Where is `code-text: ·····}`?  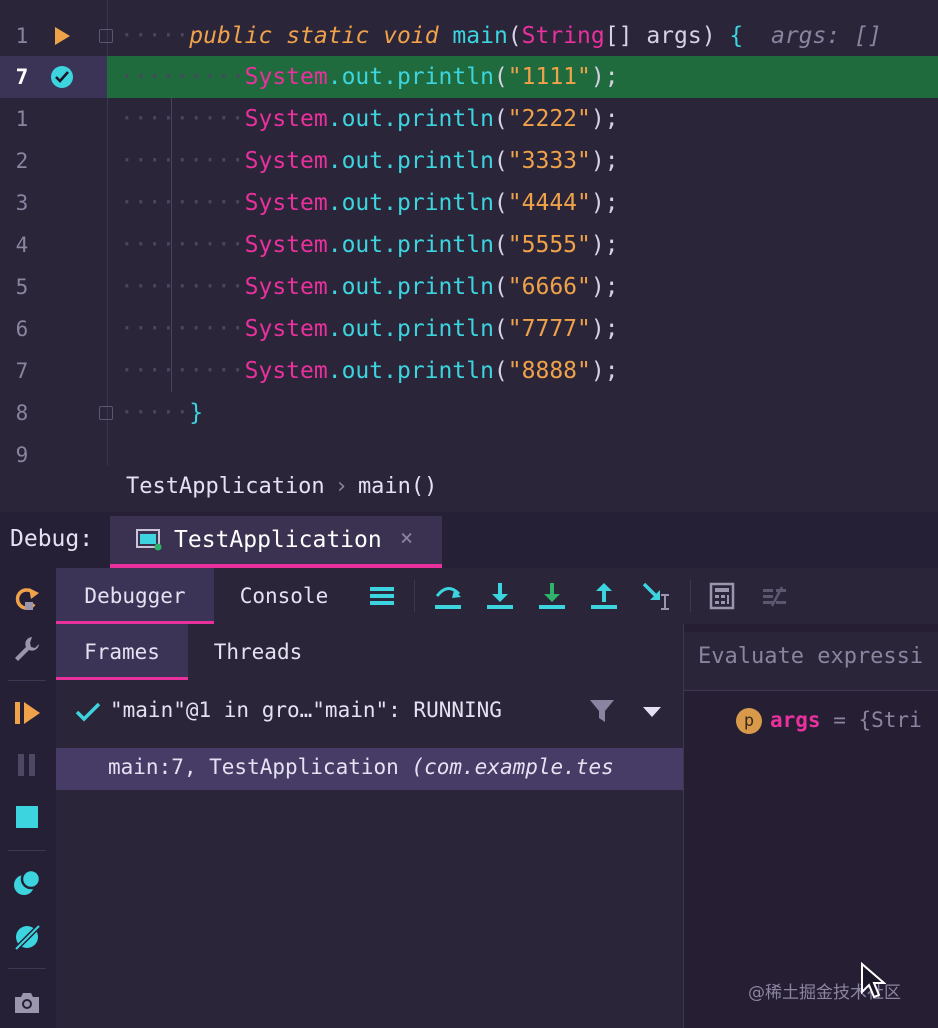 code-text: ·····} is located at coordinates (162, 413).